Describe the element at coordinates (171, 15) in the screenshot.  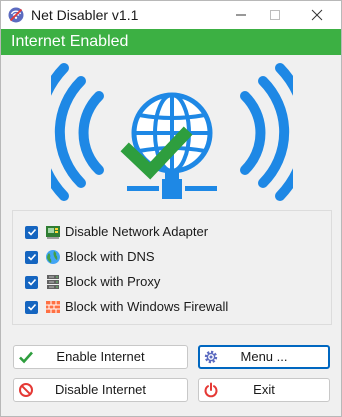
I see `title-bar: Net Disabler v1.1` at that location.